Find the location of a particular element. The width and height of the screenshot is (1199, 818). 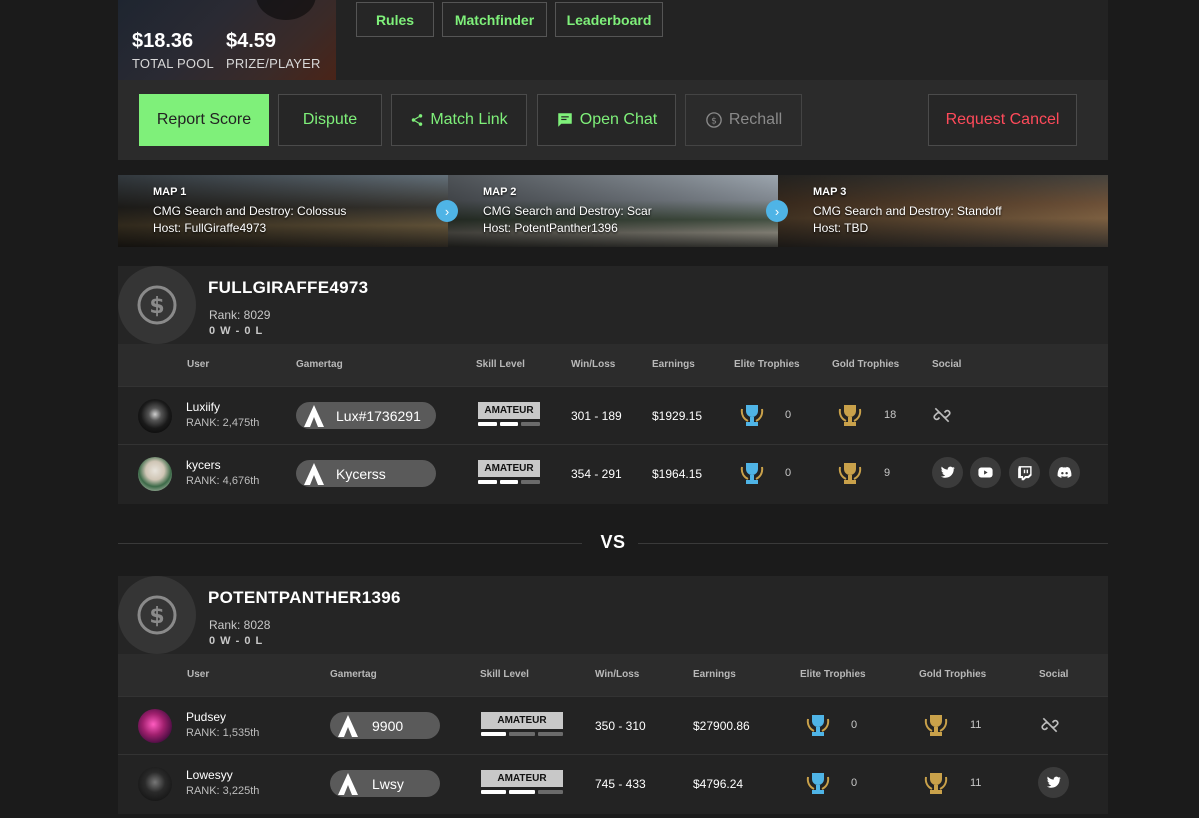

earnings: $27900.86 is located at coordinates (721, 726).